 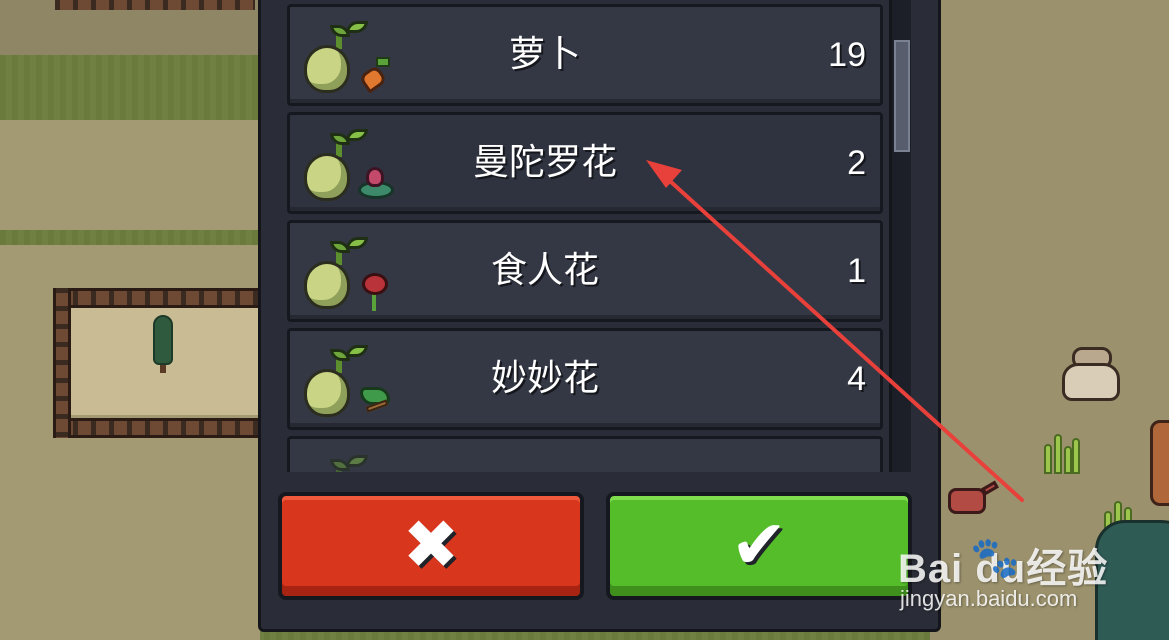 What do you see at coordinates (902, 96) in the screenshot?
I see `scrollbar-thumb` at bounding box center [902, 96].